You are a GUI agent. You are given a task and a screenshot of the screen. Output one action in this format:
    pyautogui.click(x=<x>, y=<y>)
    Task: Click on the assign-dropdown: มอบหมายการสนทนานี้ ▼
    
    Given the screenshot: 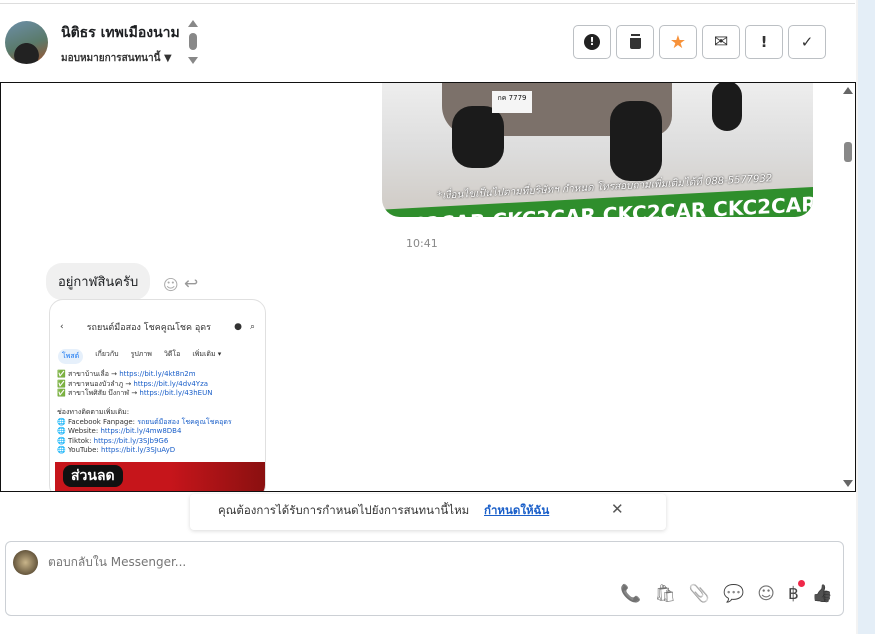 What is the action you would take?
    pyautogui.click(x=116, y=58)
    